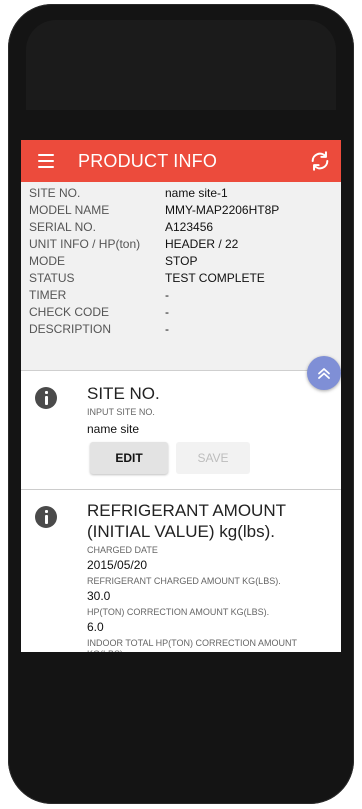 This screenshot has width=362, height=809. Describe the element at coordinates (47, 261) in the screenshot. I see `info-label: MODE` at that location.